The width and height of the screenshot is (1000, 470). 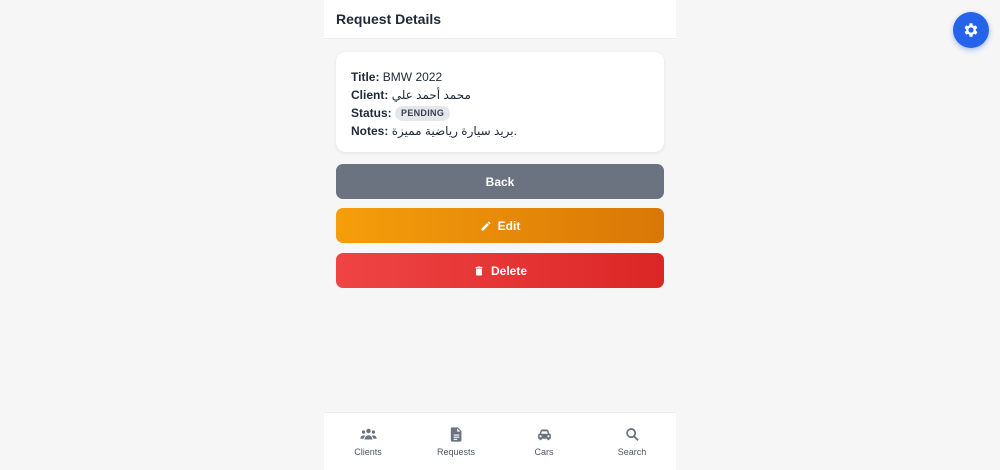 I want to click on pencil-icon, so click(x=486, y=225).